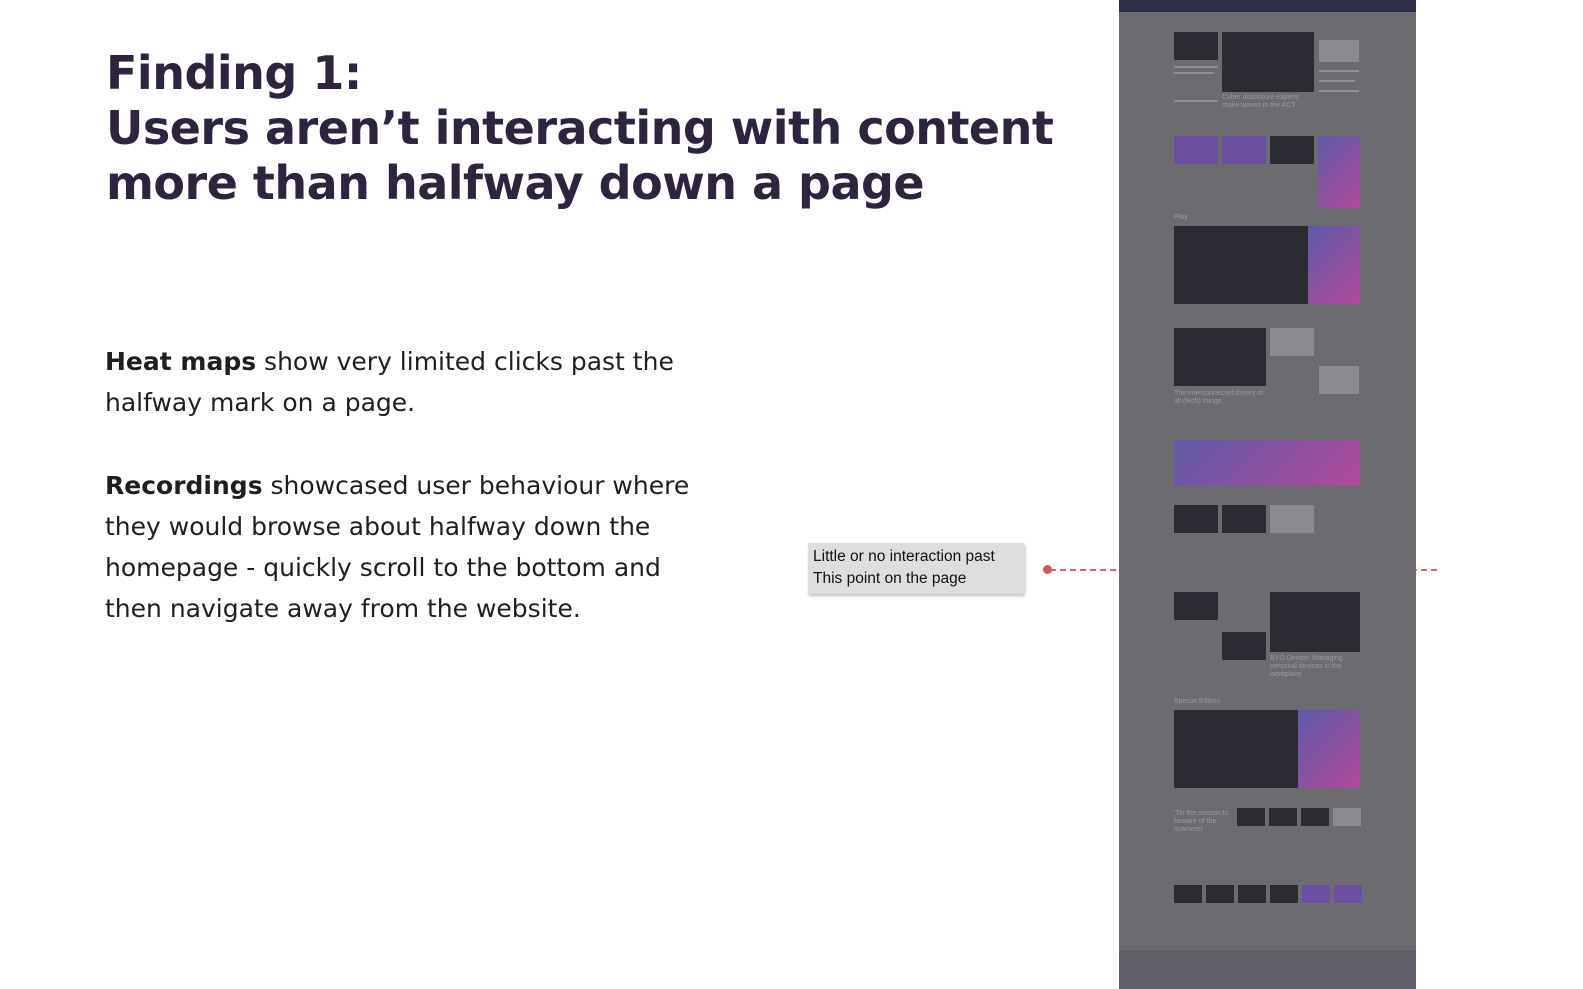 Image resolution: width=1583 pixels, height=989 pixels. What do you see at coordinates (890, 578) in the screenshot?
I see `callout-line-2: This point on the page` at bounding box center [890, 578].